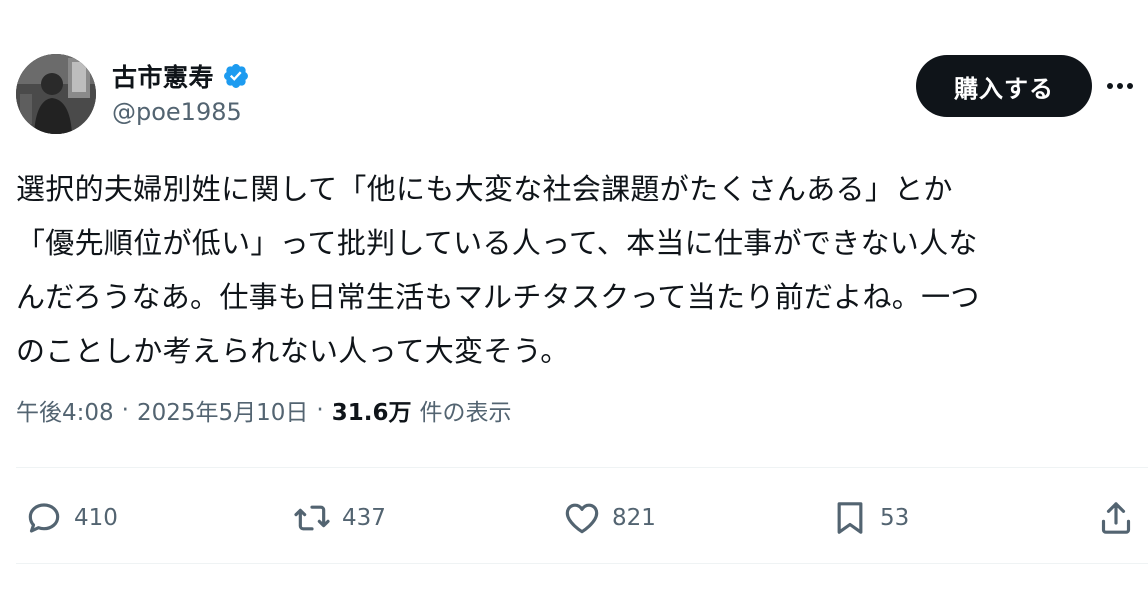  I want to click on reply-button: 410, so click(71, 518).